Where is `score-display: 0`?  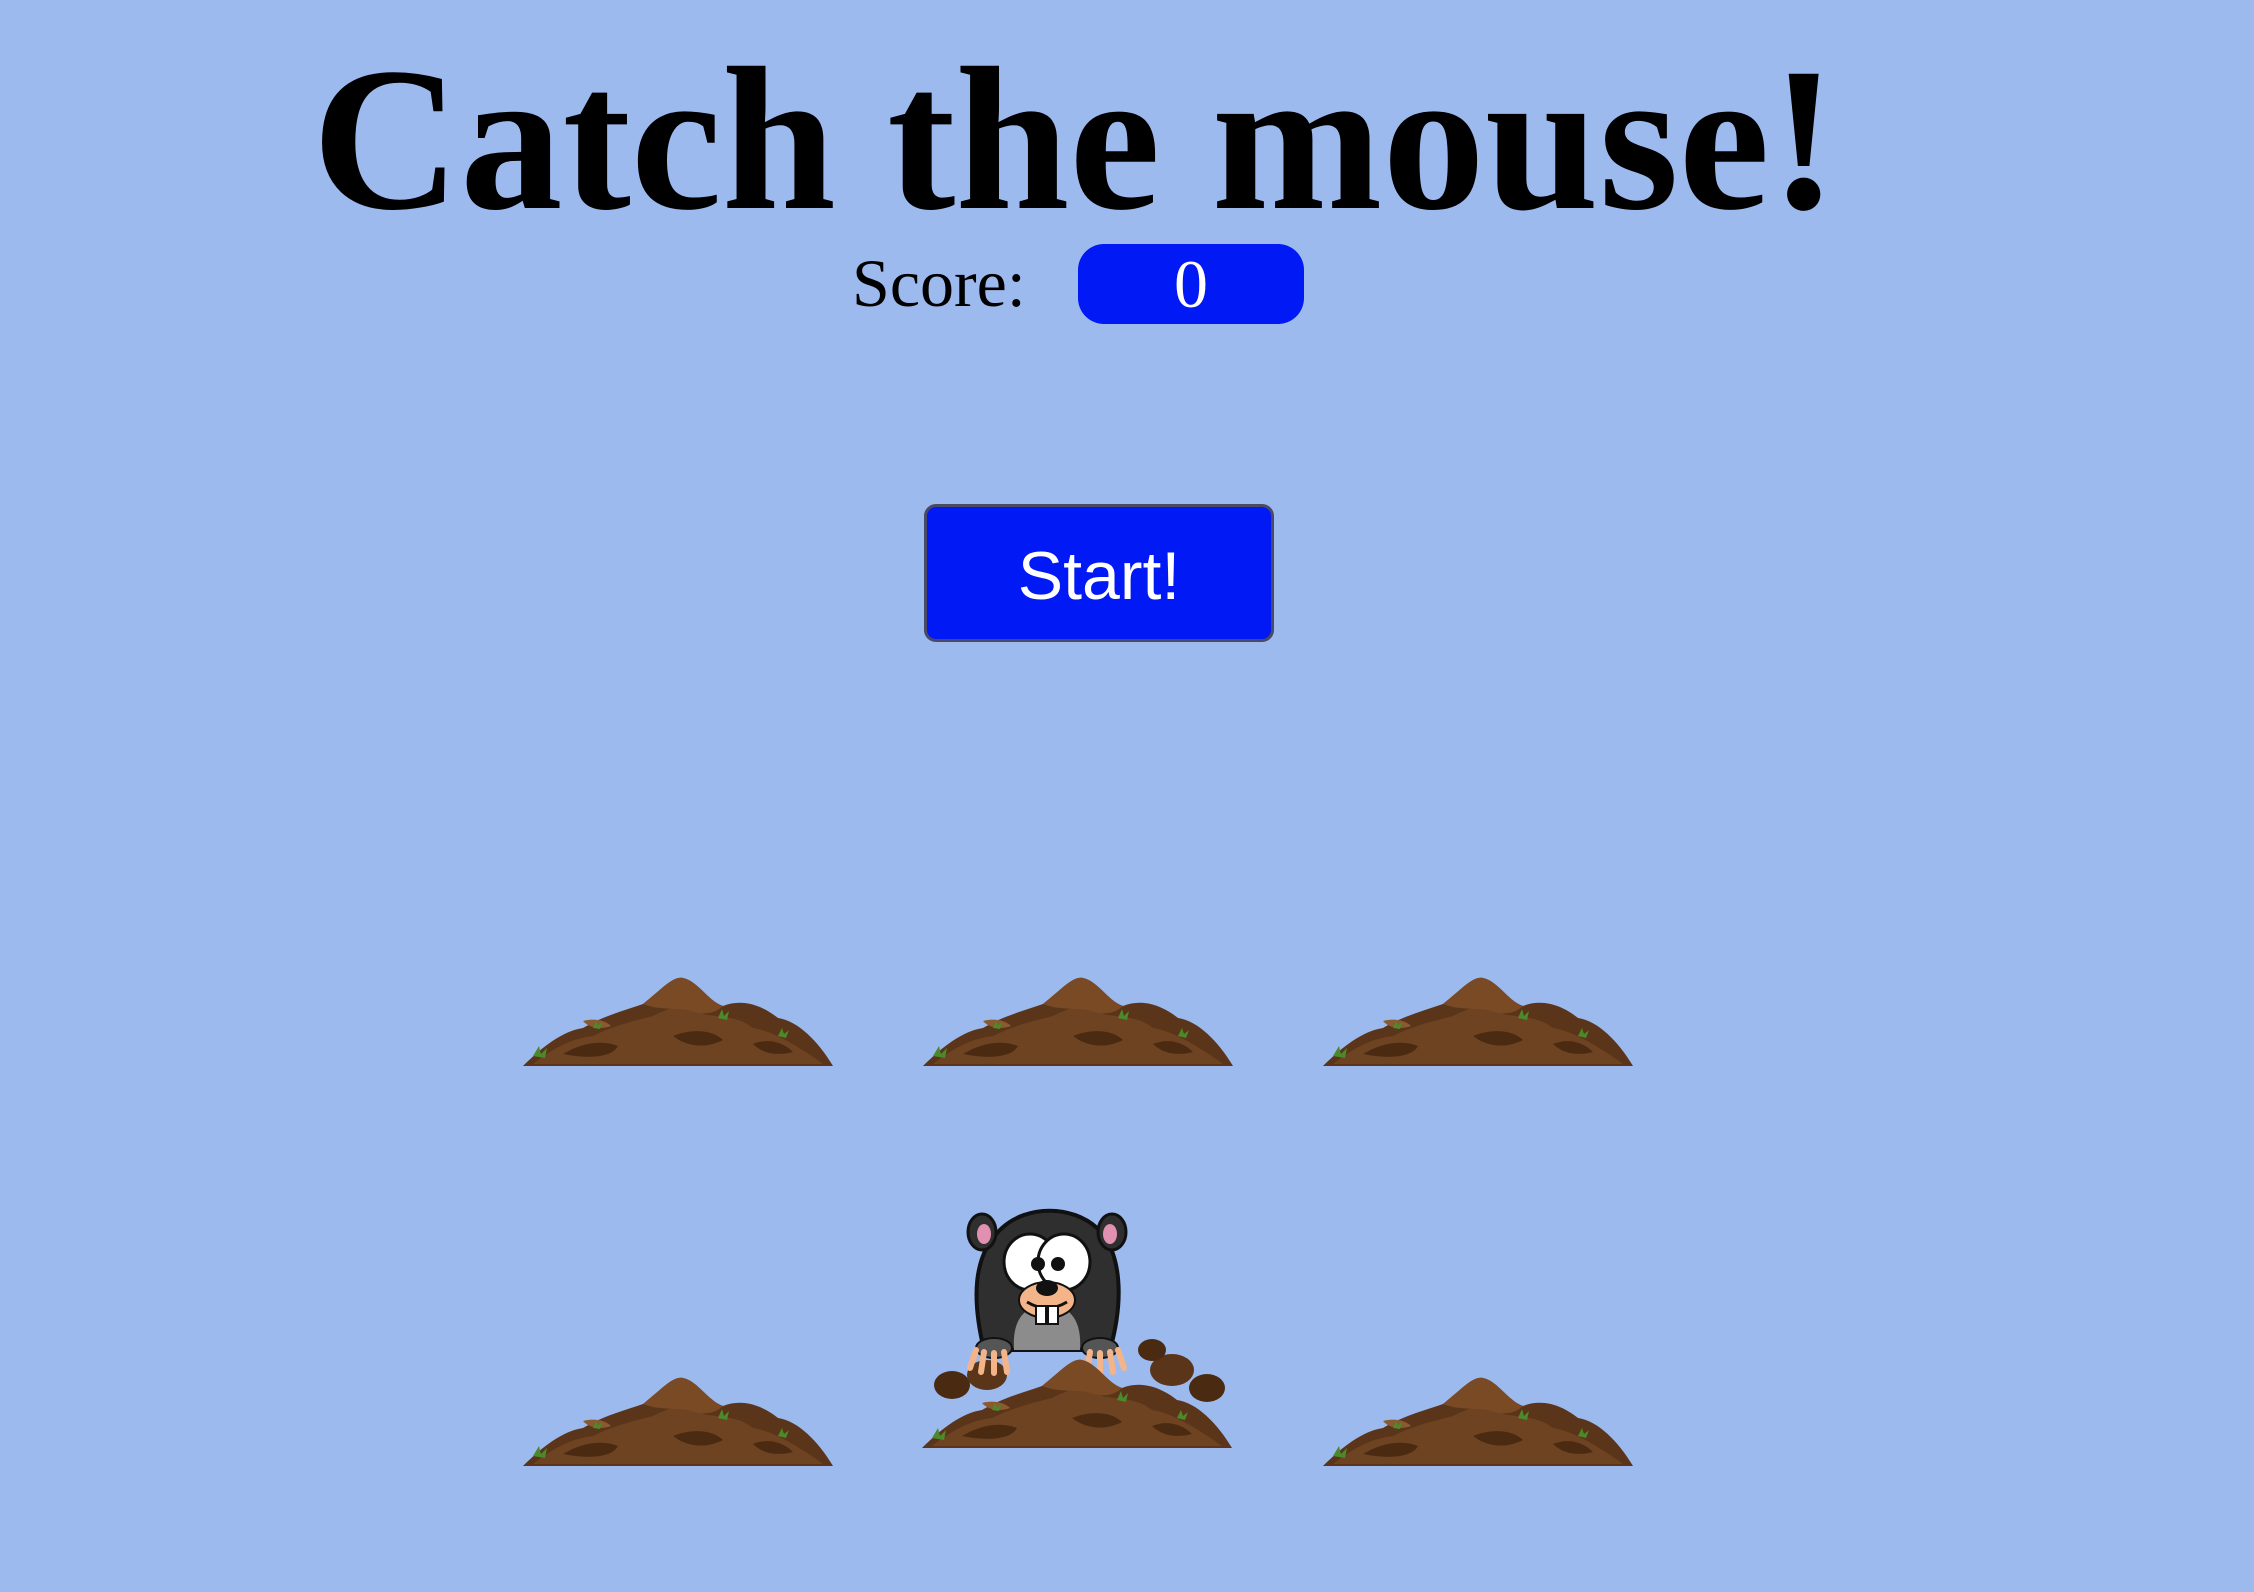 score-display: 0 is located at coordinates (1191, 284).